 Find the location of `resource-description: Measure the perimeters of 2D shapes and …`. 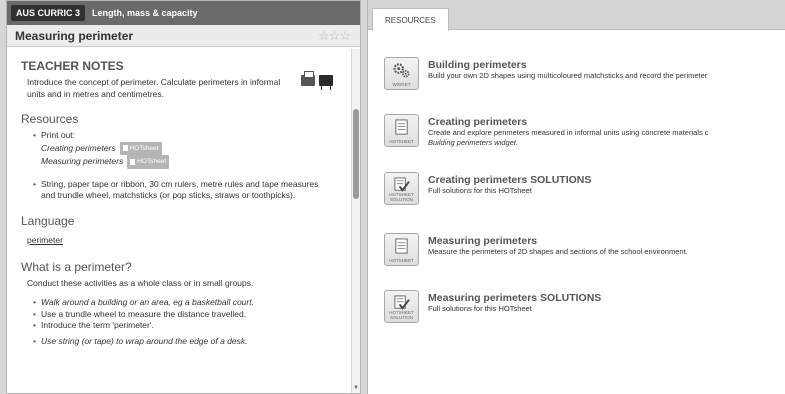

resource-description: Measure the perimeters of 2D shapes and … is located at coordinates (558, 251).